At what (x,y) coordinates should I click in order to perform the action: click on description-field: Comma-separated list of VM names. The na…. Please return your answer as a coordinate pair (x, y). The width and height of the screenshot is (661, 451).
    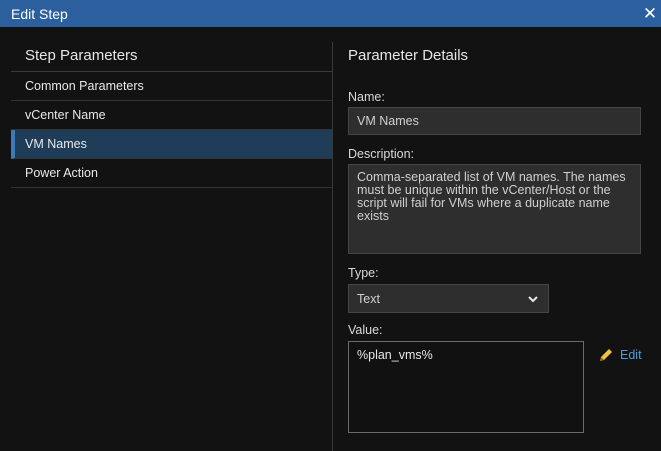
    Looking at the image, I should click on (494, 209).